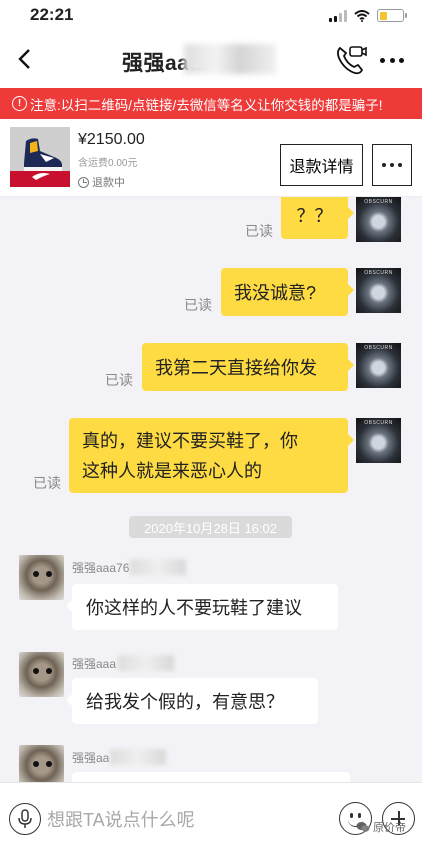 This screenshot has width=422, height=851. I want to click on message-input-bar: 原价帝, so click(211, 816).